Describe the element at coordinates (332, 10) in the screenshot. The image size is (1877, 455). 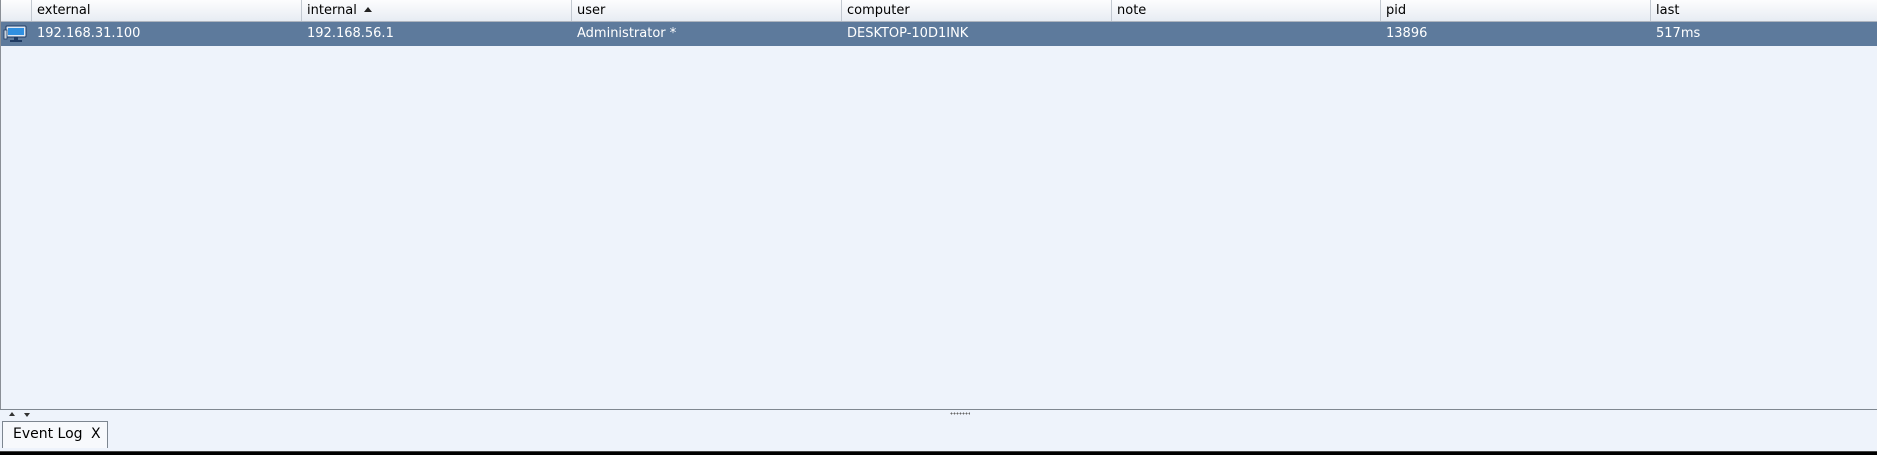
I see `header-internal-label: internal` at that location.